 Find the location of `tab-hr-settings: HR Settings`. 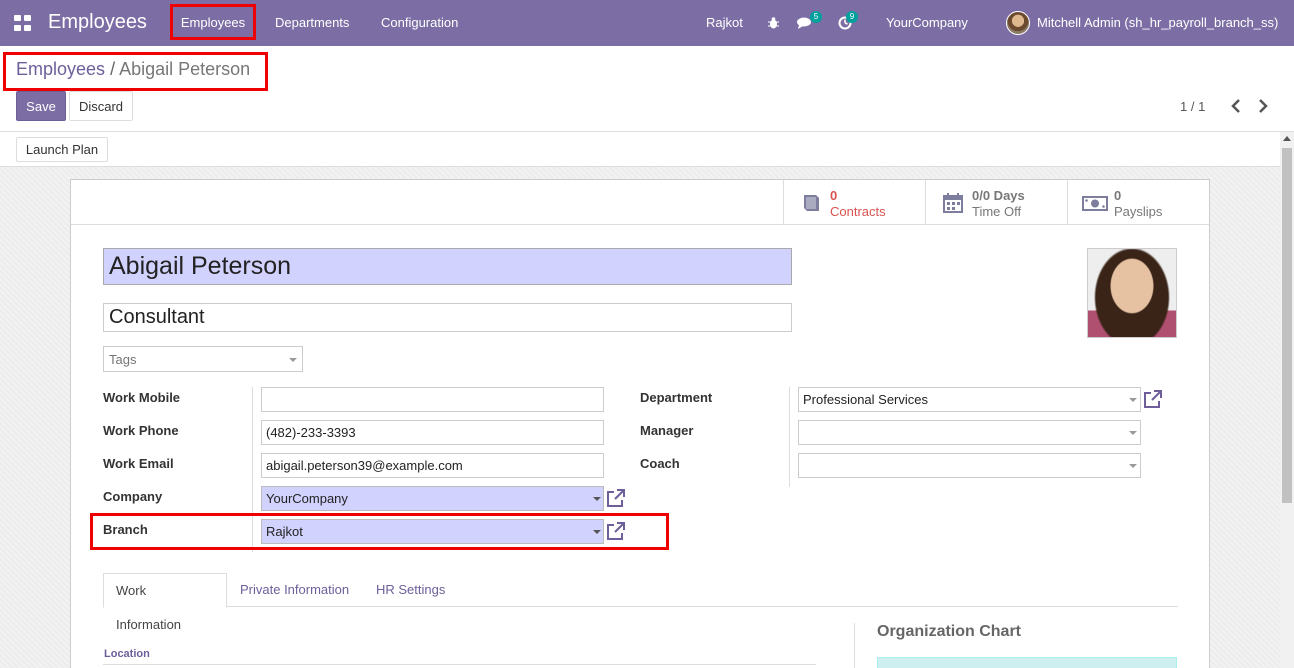

tab-hr-settings: HR Settings is located at coordinates (410, 590).